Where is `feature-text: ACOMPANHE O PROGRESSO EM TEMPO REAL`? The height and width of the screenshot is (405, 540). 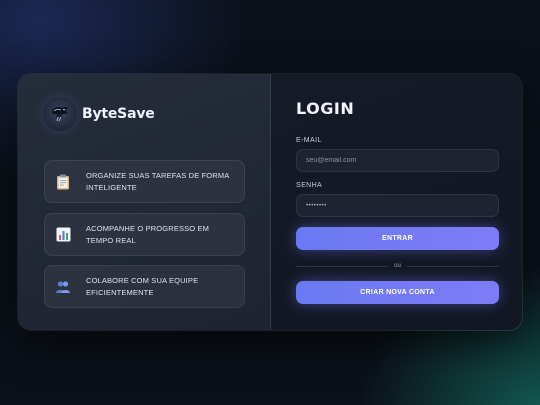 feature-text: ACOMPANHE O PROGRESSO EM TEMPO REAL is located at coordinates (148, 234).